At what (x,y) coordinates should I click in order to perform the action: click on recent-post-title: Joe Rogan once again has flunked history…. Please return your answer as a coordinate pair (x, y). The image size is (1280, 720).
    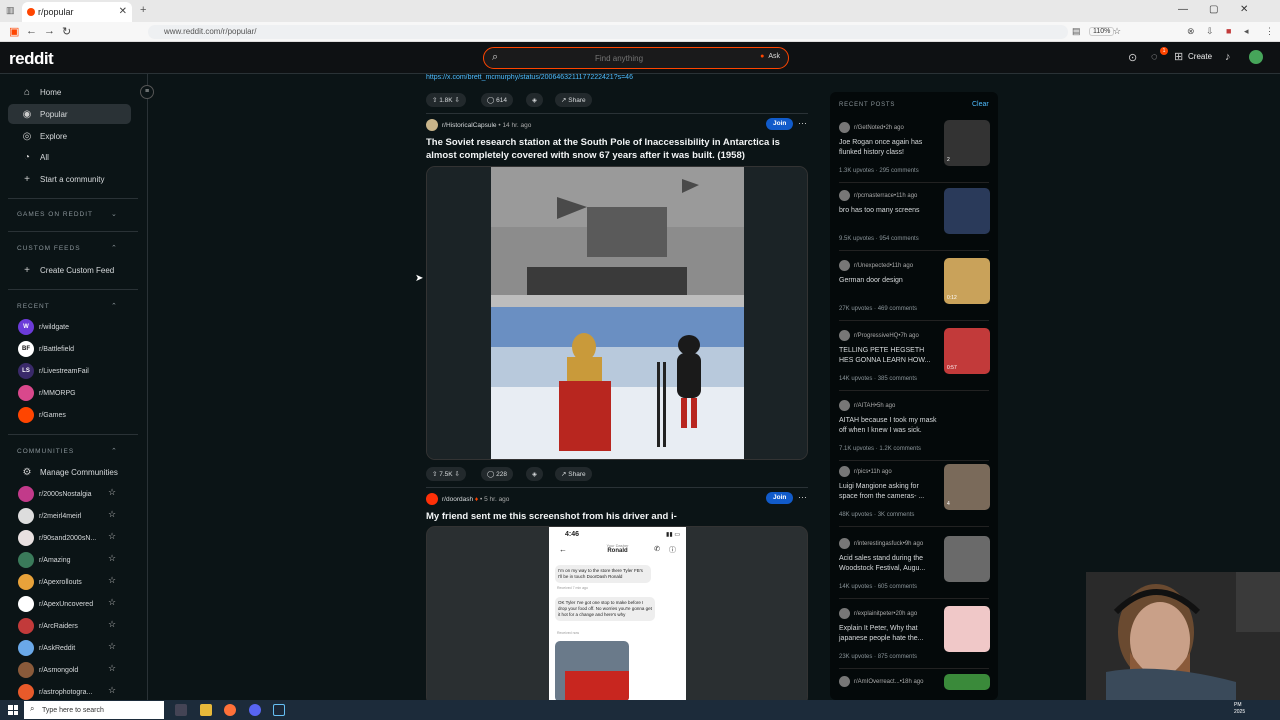
    Looking at the image, I should click on (888, 148).